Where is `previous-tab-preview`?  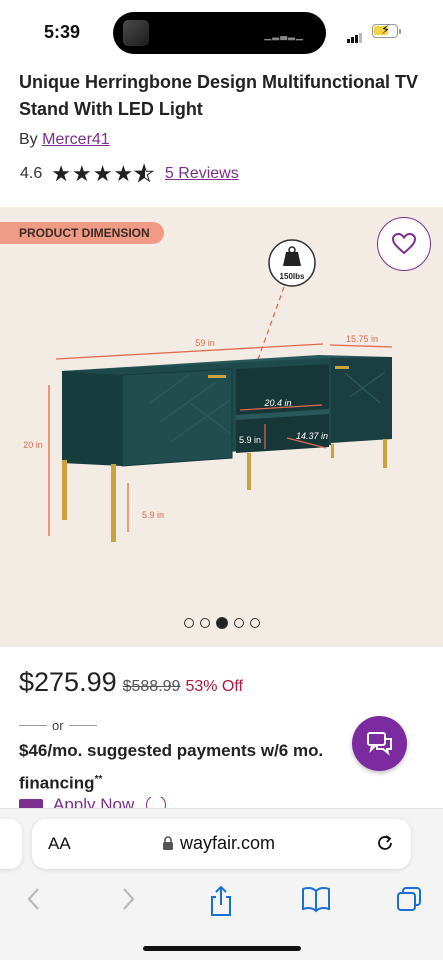 previous-tab-preview is located at coordinates (11, 844).